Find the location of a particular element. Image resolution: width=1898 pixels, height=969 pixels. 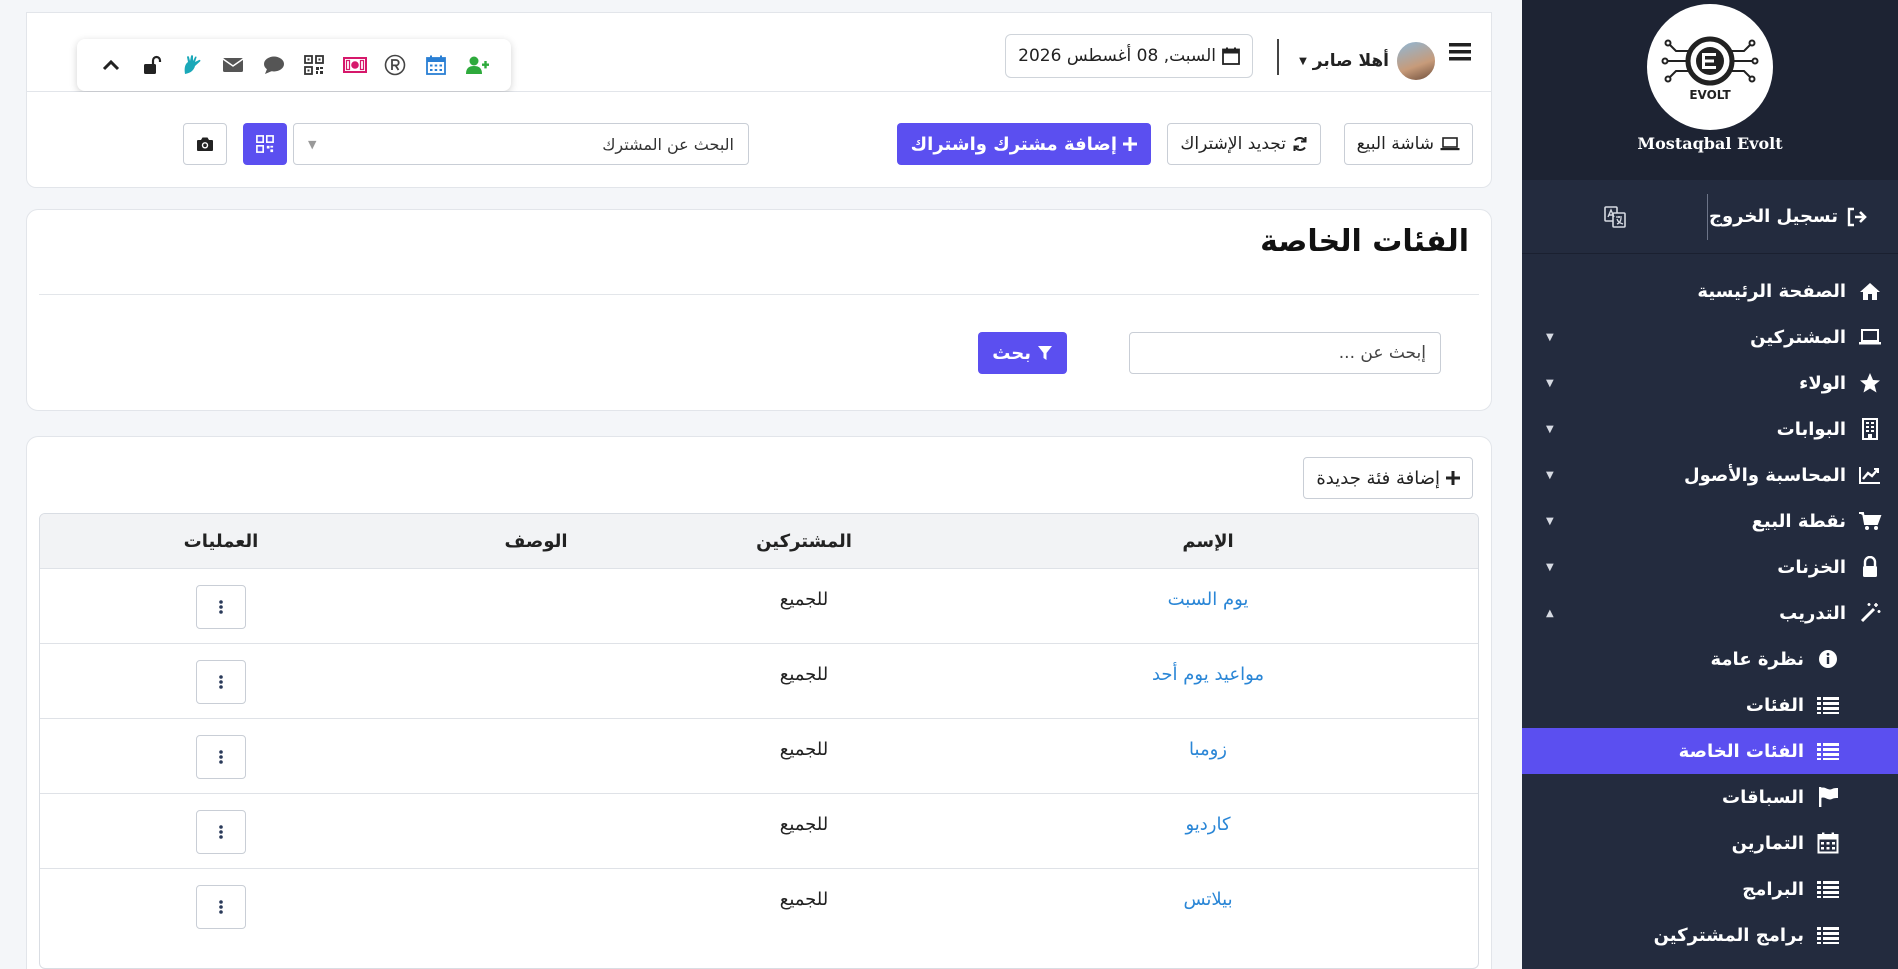

sign-out-icon is located at coordinates (1857, 216).